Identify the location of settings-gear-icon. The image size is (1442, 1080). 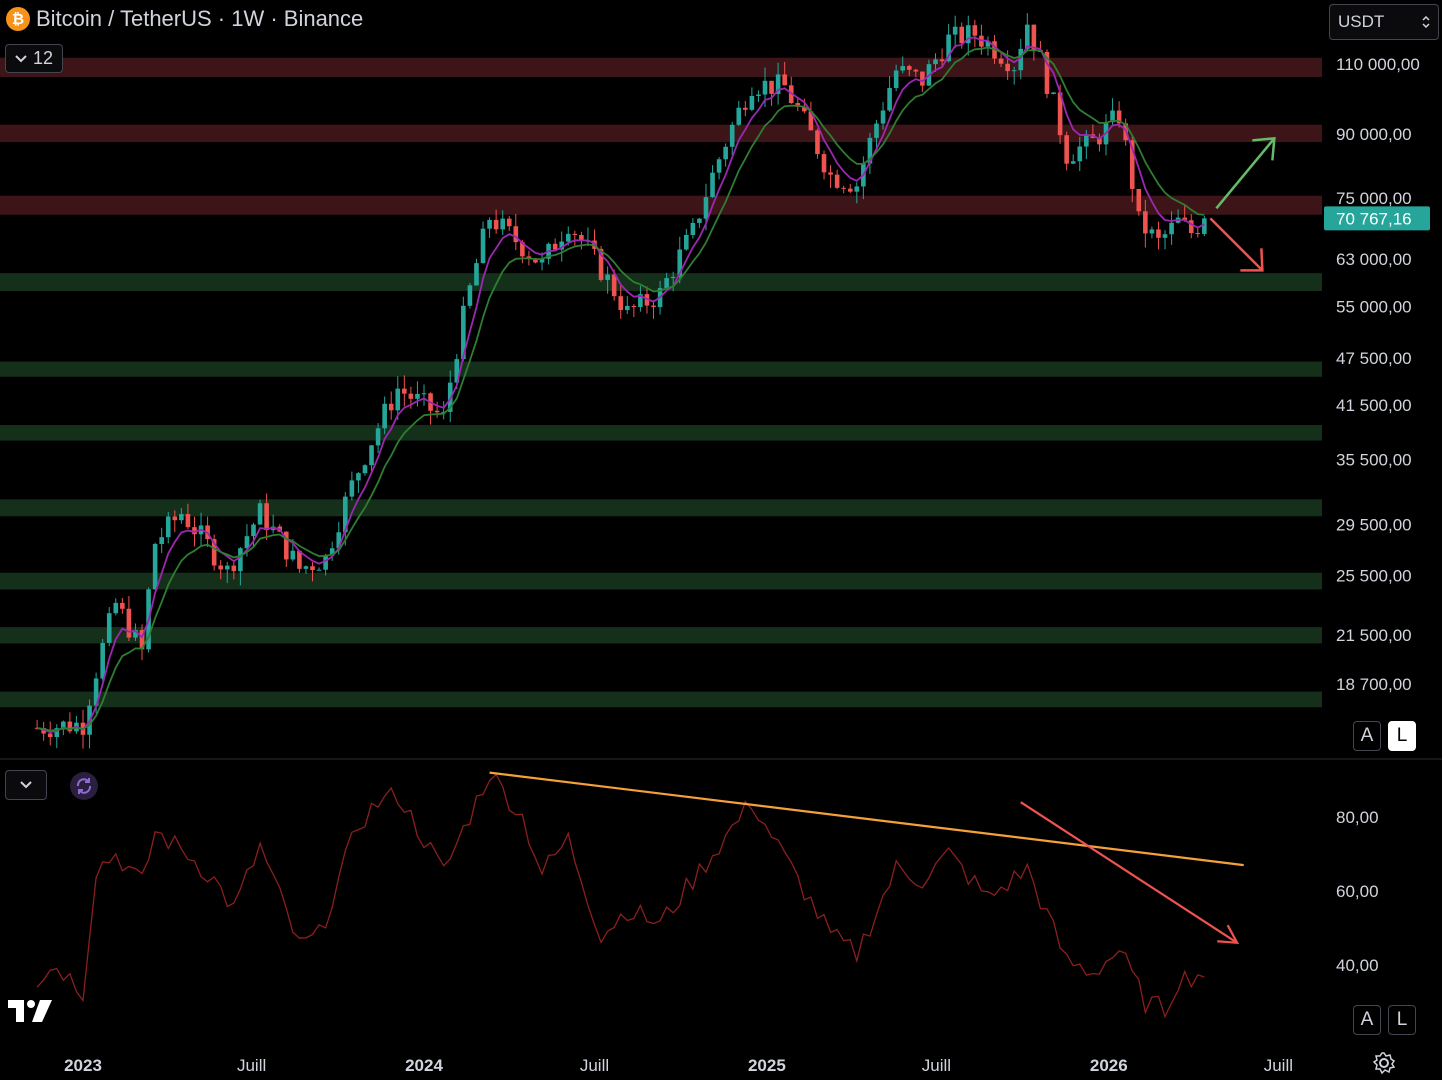
(1384, 1063).